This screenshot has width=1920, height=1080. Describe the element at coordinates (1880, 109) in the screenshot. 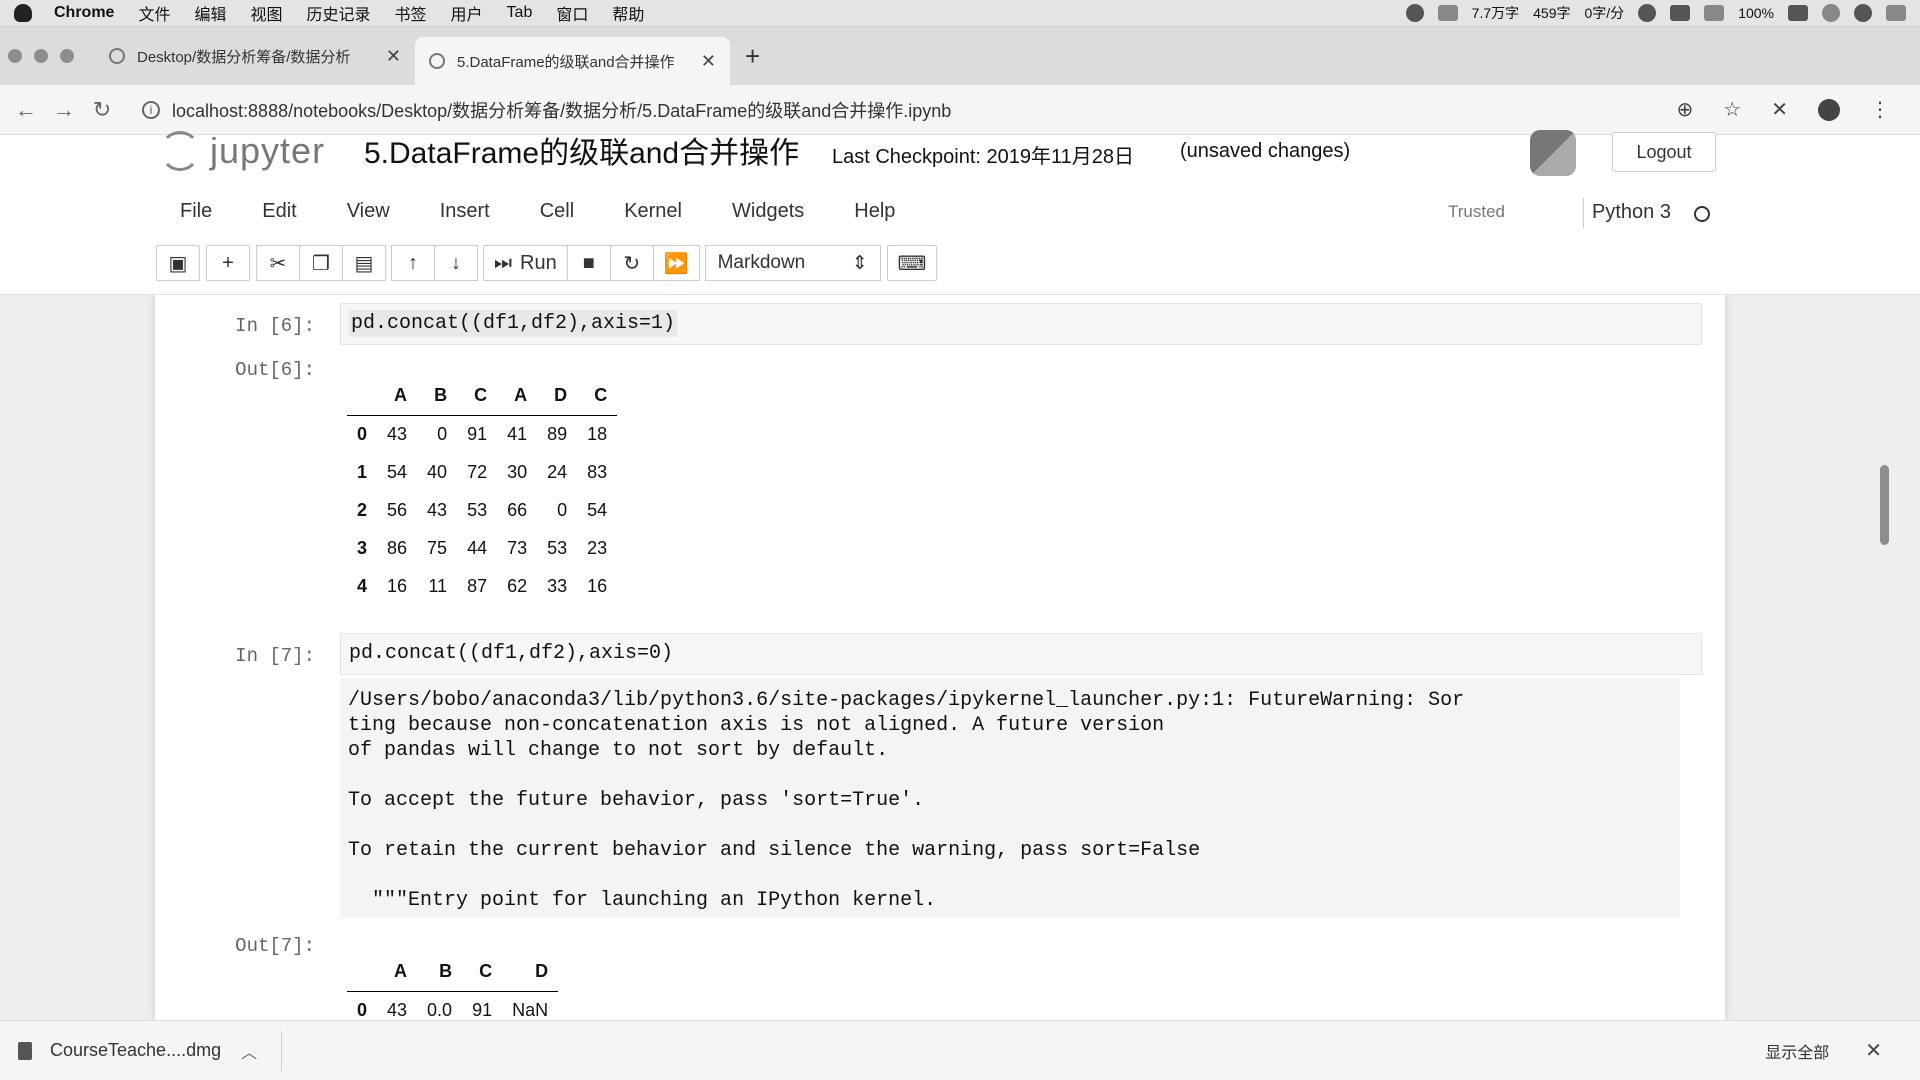

I see `chrome-menu-icon: ⋮` at that location.